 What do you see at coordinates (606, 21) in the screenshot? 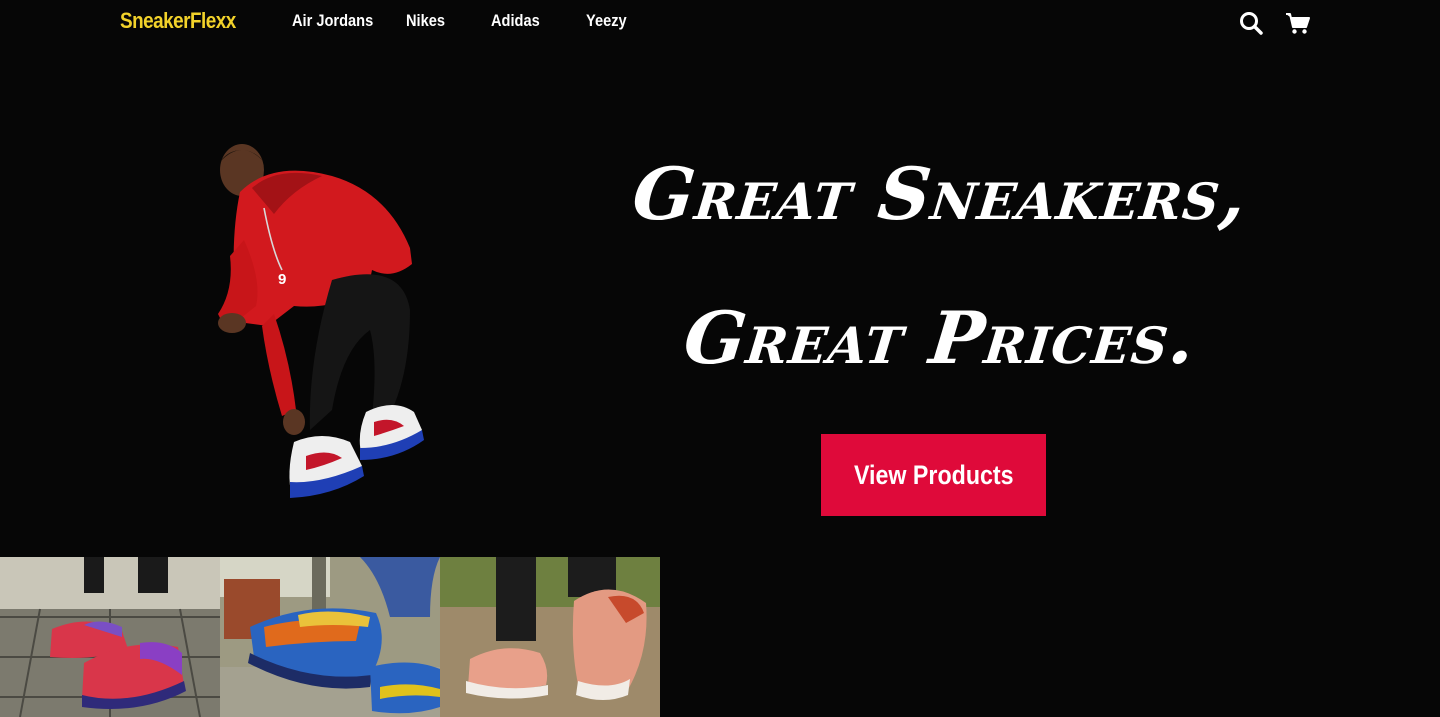
I see `nav-link-yeezy: Yeezy` at bounding box center [606, 21].